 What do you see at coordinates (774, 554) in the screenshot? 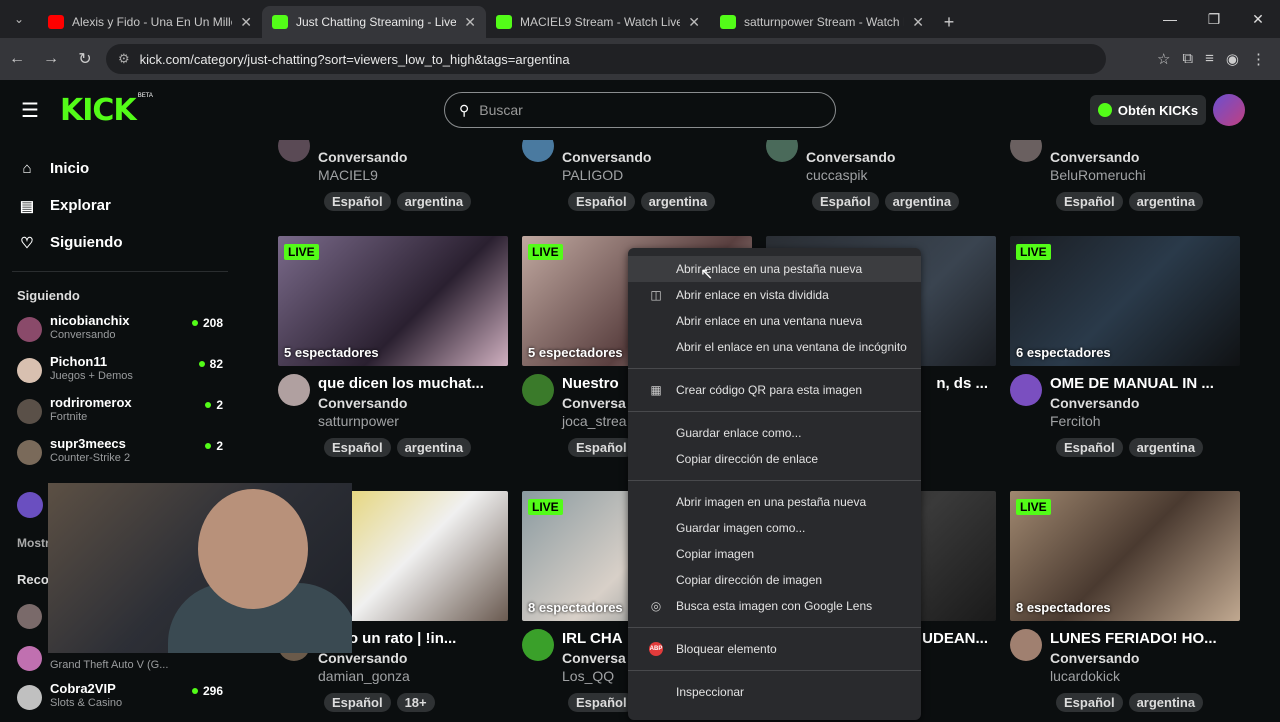
I see `menu-item-copy-image: Copiar imagen` at bounding box center [774, 554].